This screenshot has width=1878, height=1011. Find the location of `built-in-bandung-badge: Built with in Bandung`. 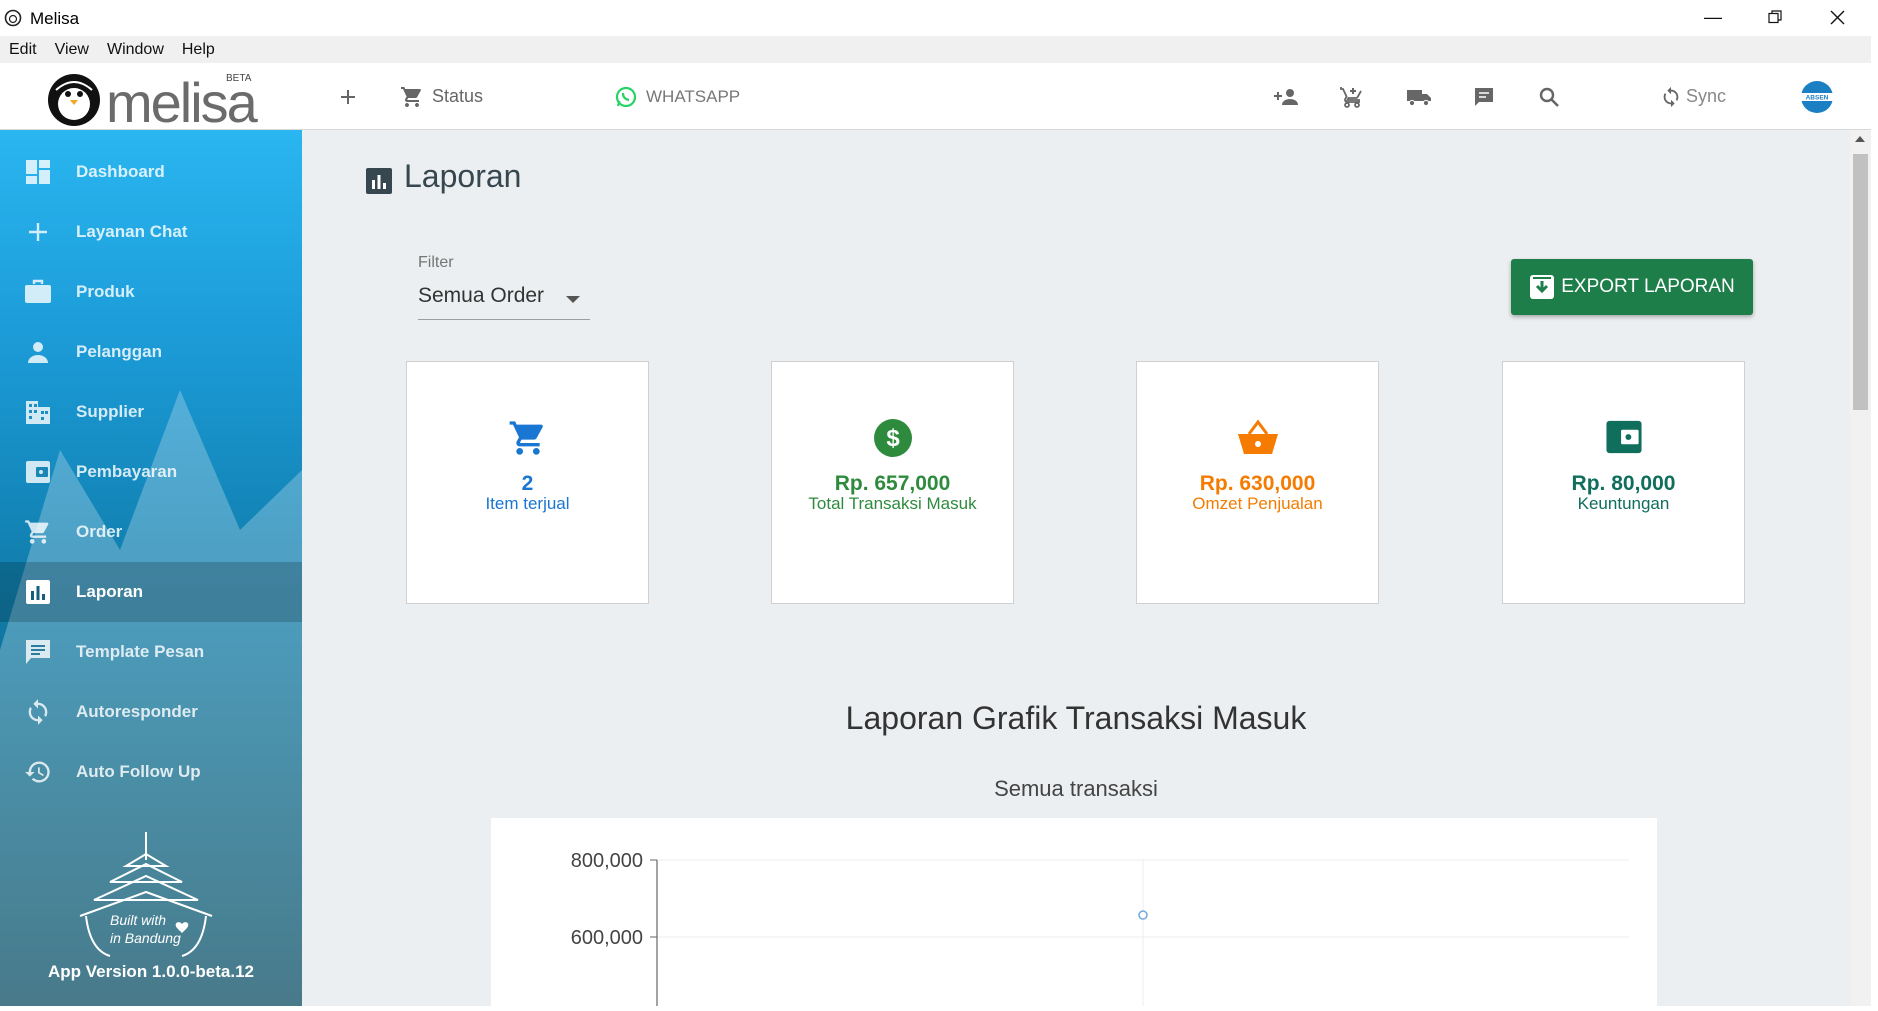

built-in-bandung-badge: Built with in Bandung is located at coordinates (150, 890).